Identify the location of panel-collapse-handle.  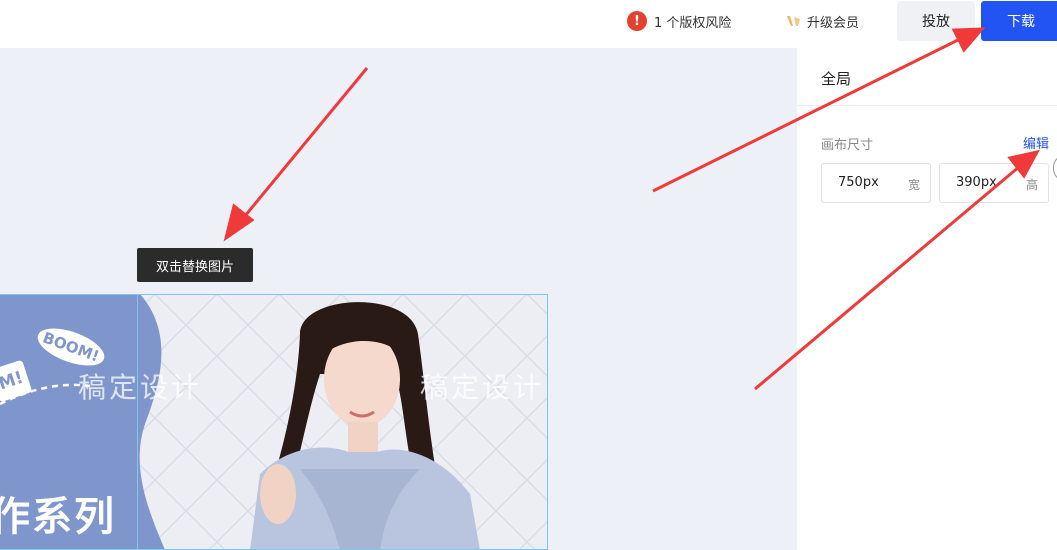
(1055, 168).